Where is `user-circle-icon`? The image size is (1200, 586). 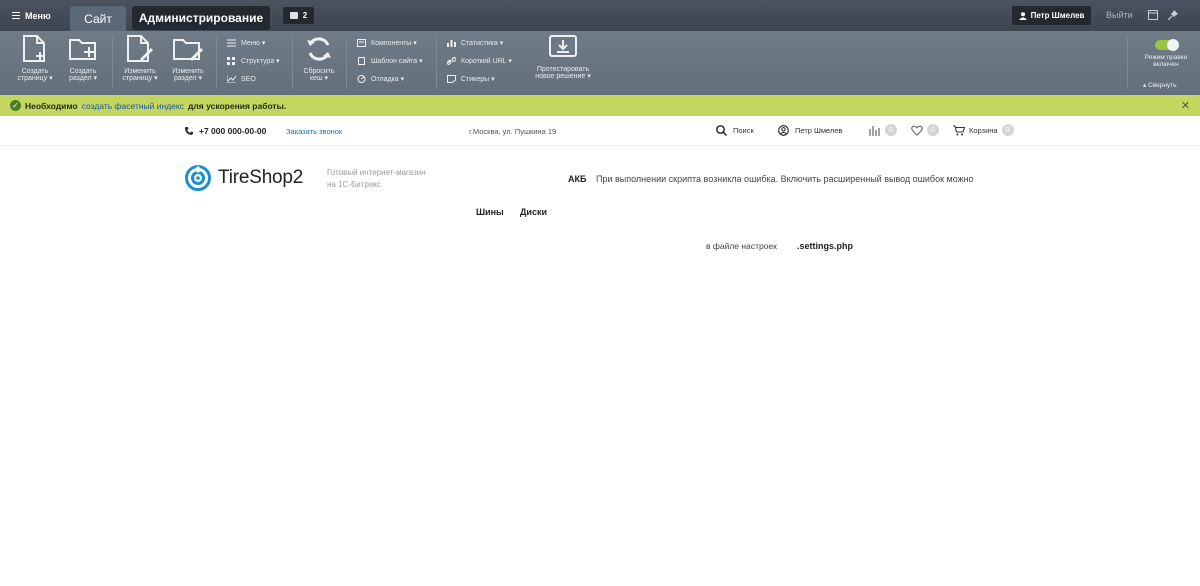 user-circle-icon is located at coordinates (783, 130).